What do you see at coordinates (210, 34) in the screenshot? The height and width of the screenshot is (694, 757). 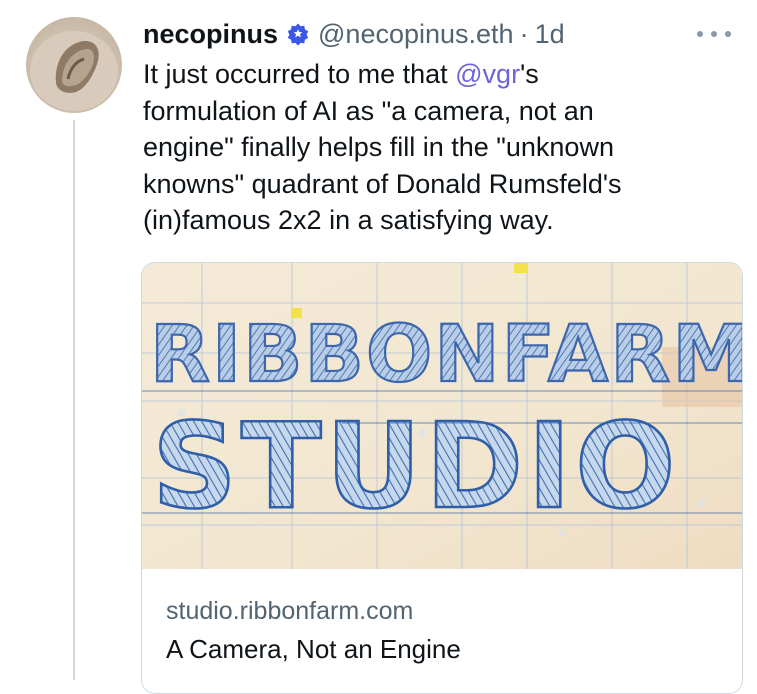 I see `display-name: necopinus` at bounding box center [210, 34].